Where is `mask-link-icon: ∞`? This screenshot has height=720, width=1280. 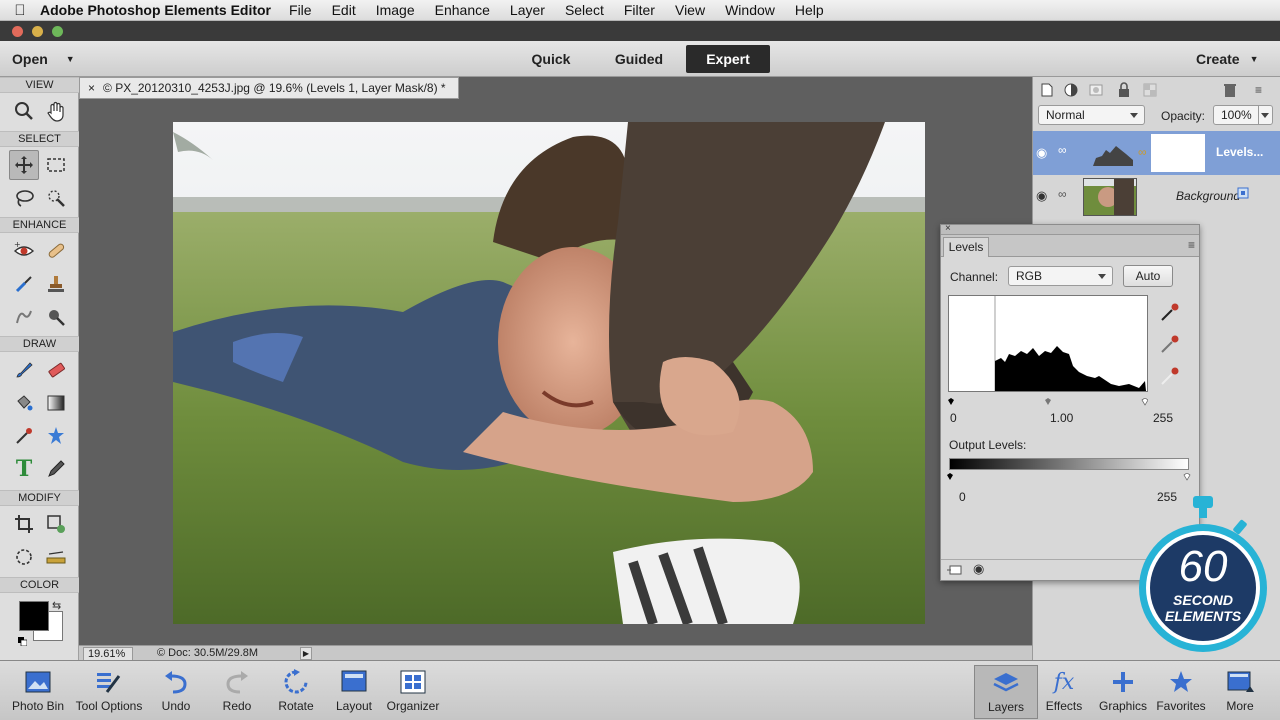
mask-link-icon: ∞ is located at coordinates (1142, 152).